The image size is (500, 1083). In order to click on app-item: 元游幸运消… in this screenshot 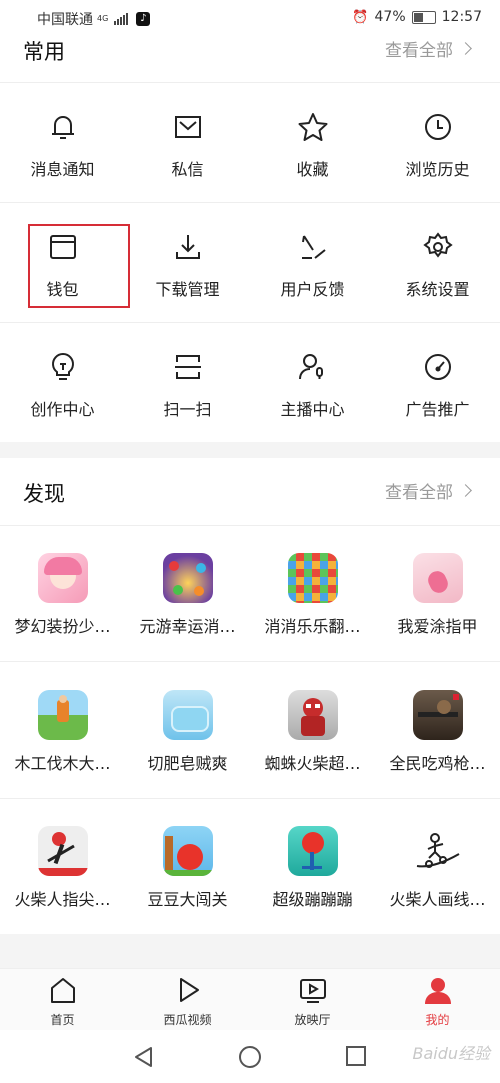, I will do `click(187, 595)`.